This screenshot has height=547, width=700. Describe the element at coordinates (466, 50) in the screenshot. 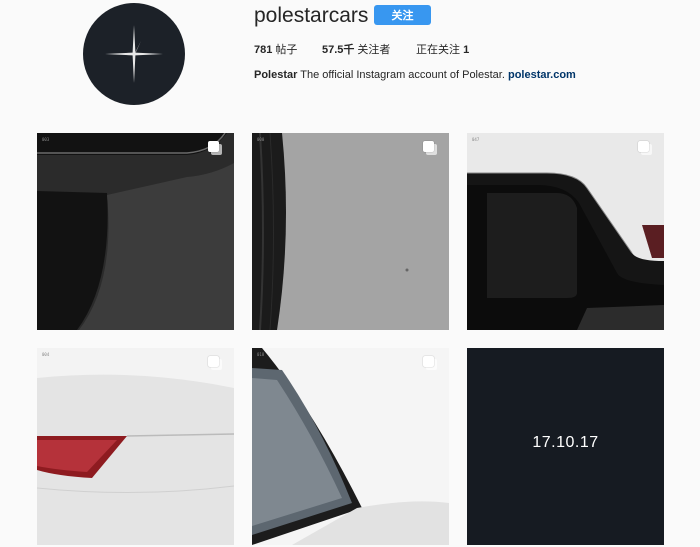

I see `following-count: 1` at that location.